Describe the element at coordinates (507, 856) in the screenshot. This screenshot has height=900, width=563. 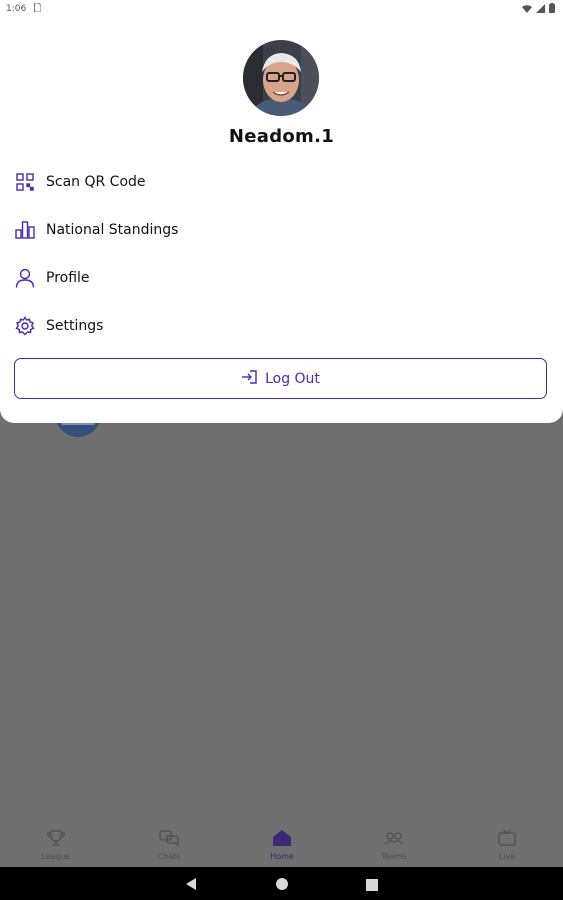
I see `nav-label: Live` at that location.